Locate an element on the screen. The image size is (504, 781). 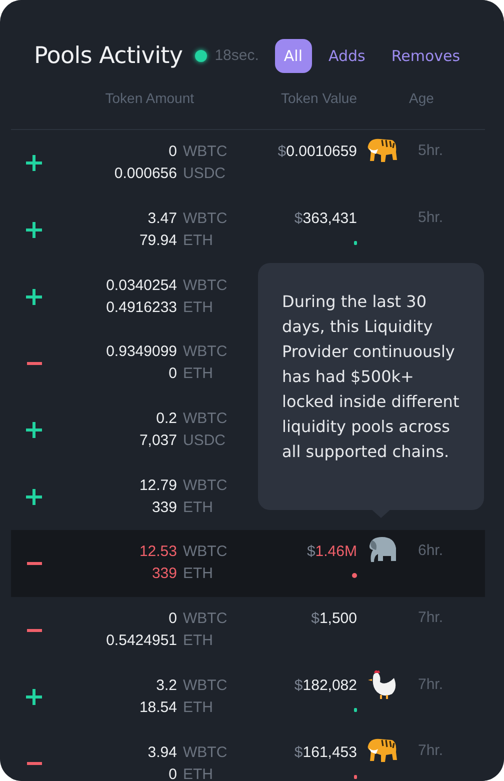
token-amount: 0.4916233 is located at coordinates (141, 308).